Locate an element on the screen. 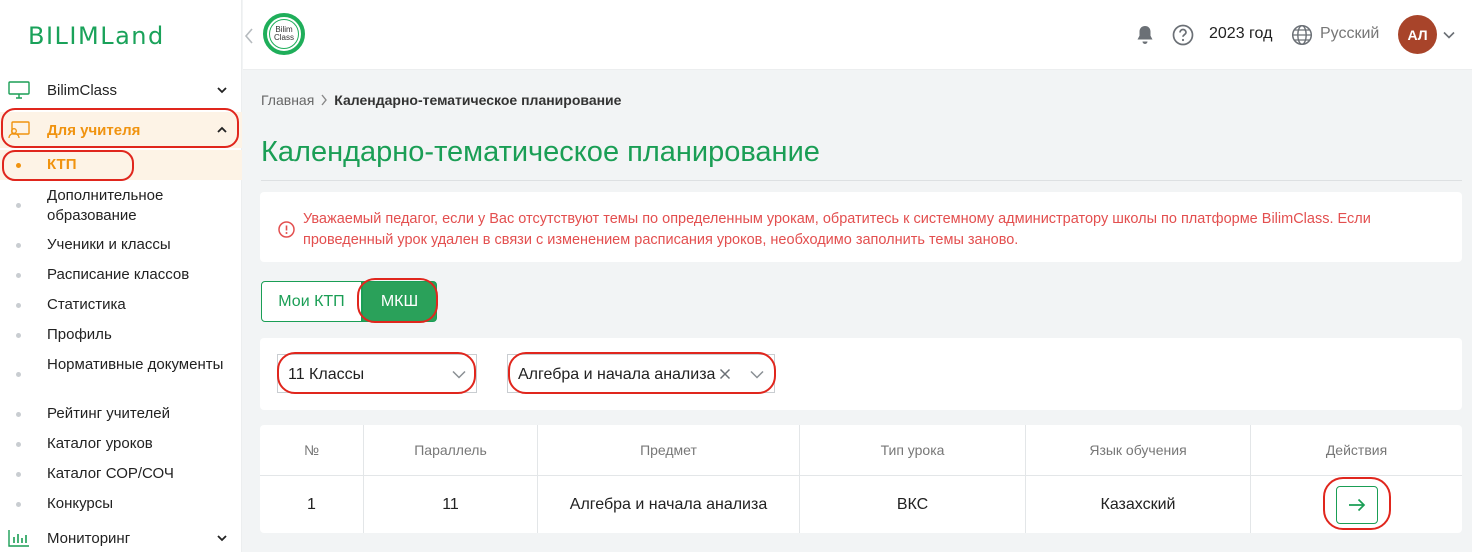 The width and height of the screenshot is (1472, 552). sidebar-item-lesson-catalog: Каталог уроков is located at coordinates (121, 444).